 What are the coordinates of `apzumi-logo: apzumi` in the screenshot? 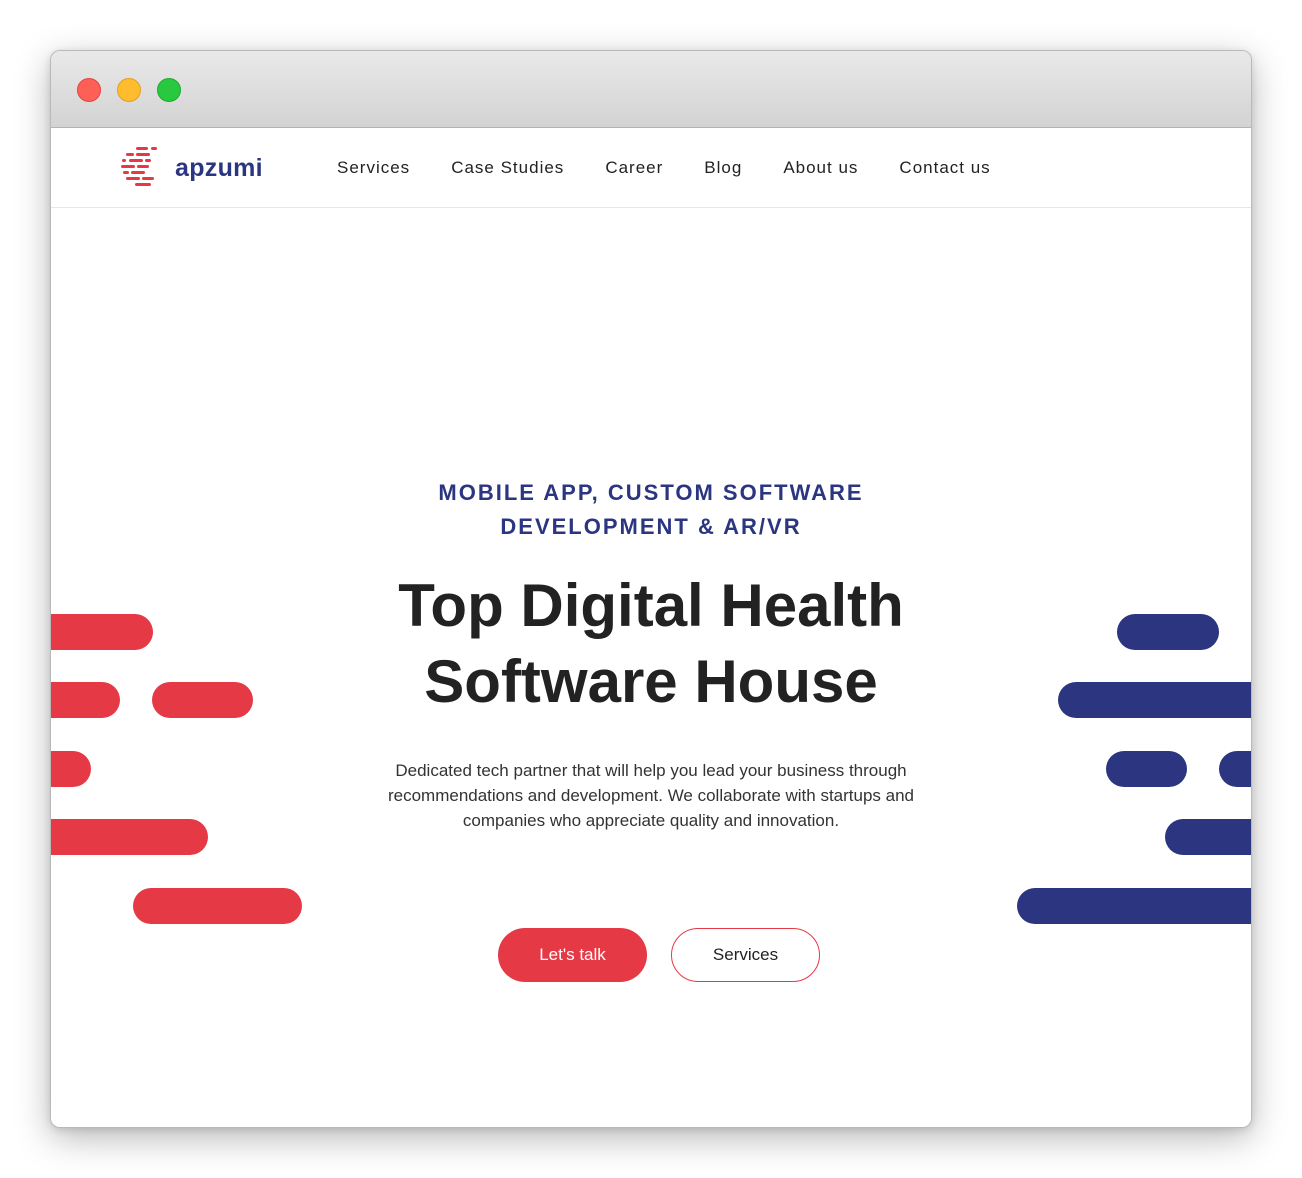 It's located at (192, 168).